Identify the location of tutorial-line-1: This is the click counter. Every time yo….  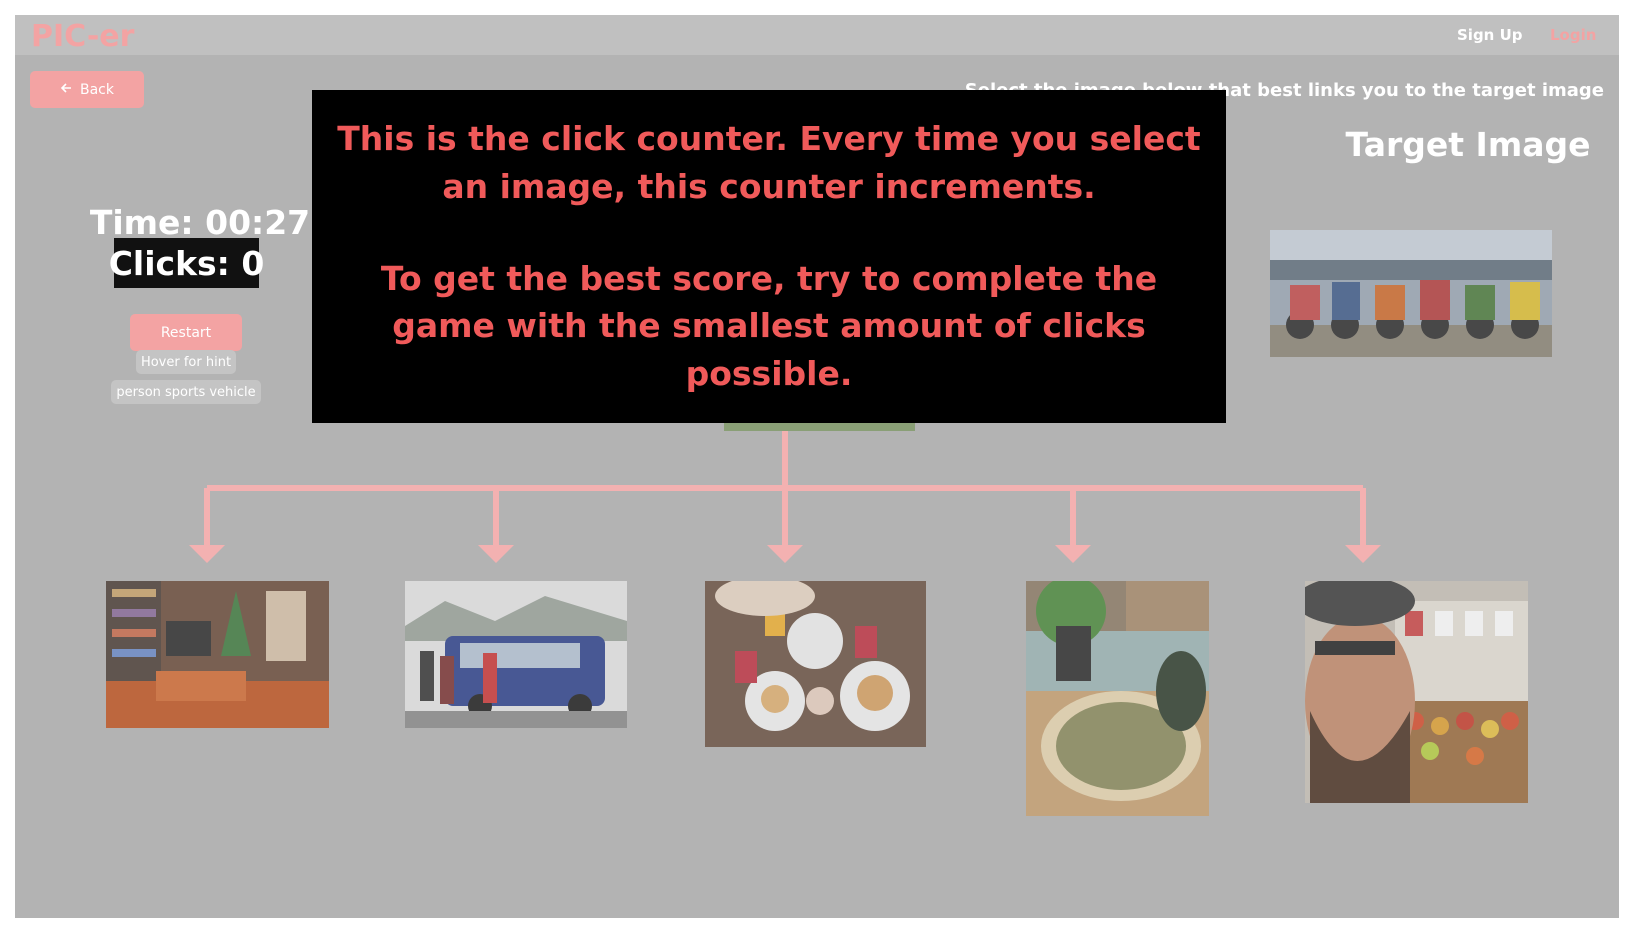
(769, 162).